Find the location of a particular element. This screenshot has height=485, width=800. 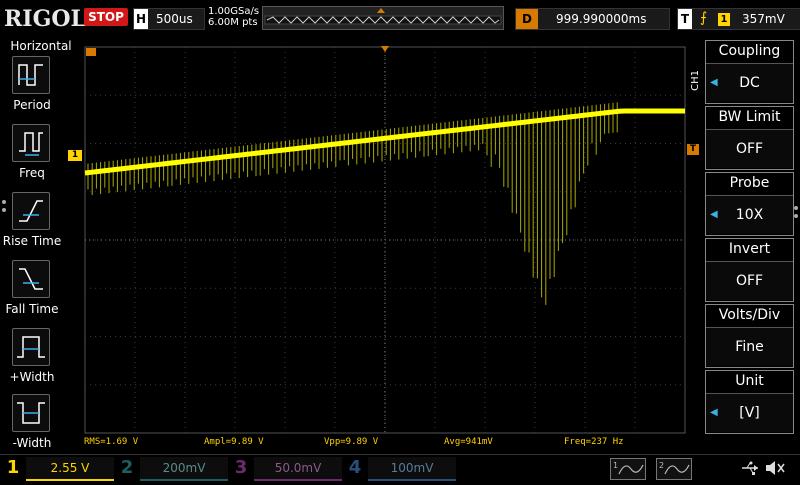

channel-3-scale: 50.0mV is located at coordinates (298, 469).